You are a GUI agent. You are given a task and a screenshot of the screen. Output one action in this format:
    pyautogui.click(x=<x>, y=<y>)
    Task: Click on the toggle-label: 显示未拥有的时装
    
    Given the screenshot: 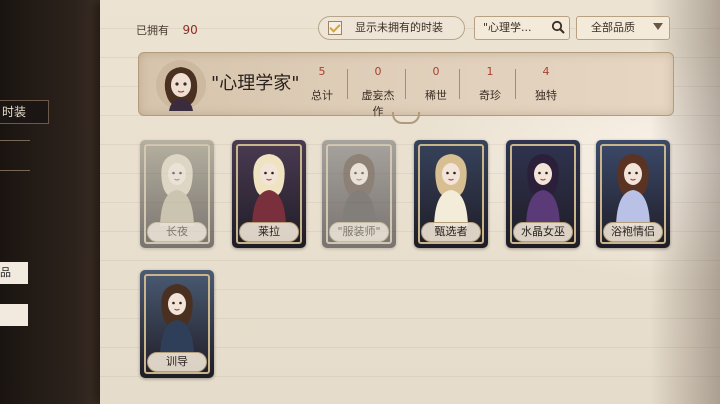 What is the action you would take?
    pyautogui.click(x=399, y=27)
    